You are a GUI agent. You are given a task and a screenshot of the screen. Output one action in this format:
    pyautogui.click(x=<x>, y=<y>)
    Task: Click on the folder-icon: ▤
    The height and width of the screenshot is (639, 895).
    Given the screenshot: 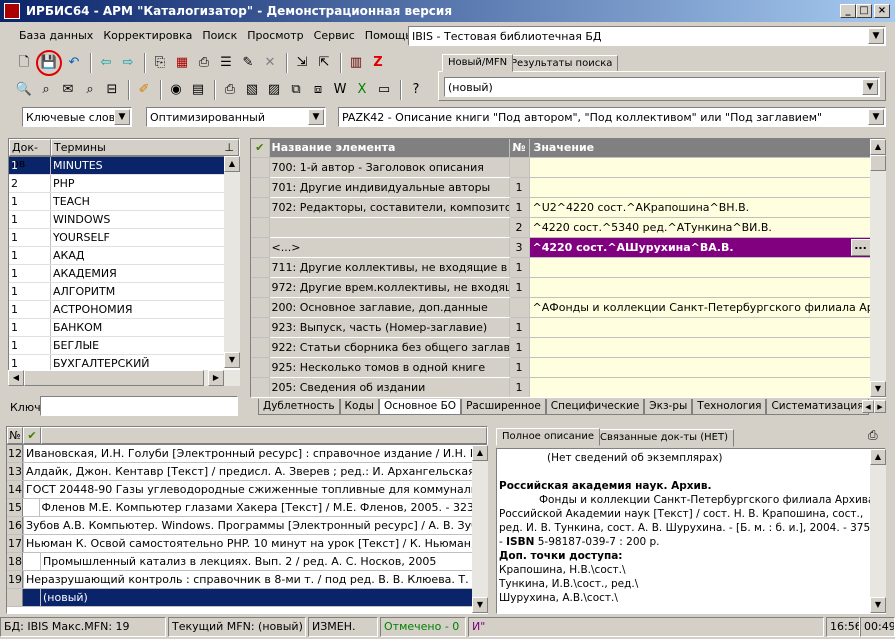 What is the action you would take?
    pyautogui.click(x=198, y=90)
    